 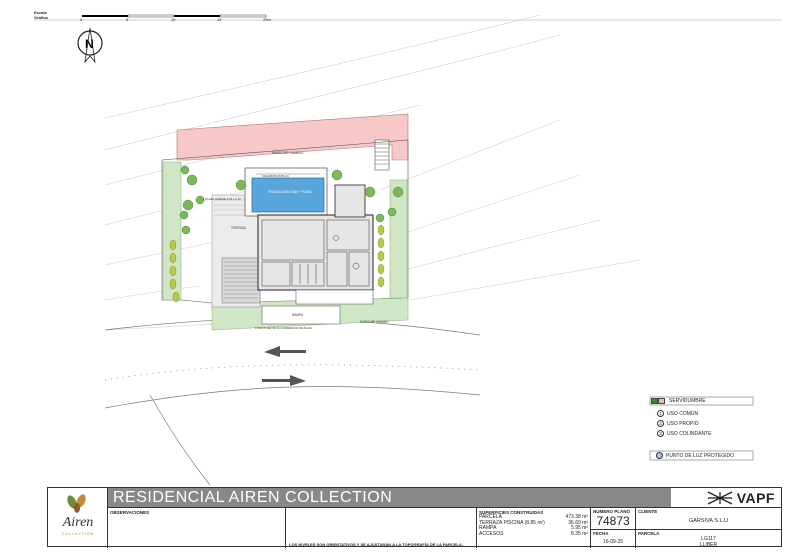 I want to click on observaciones-cell: OBSERVACIONES, so click(x=197, y=527).